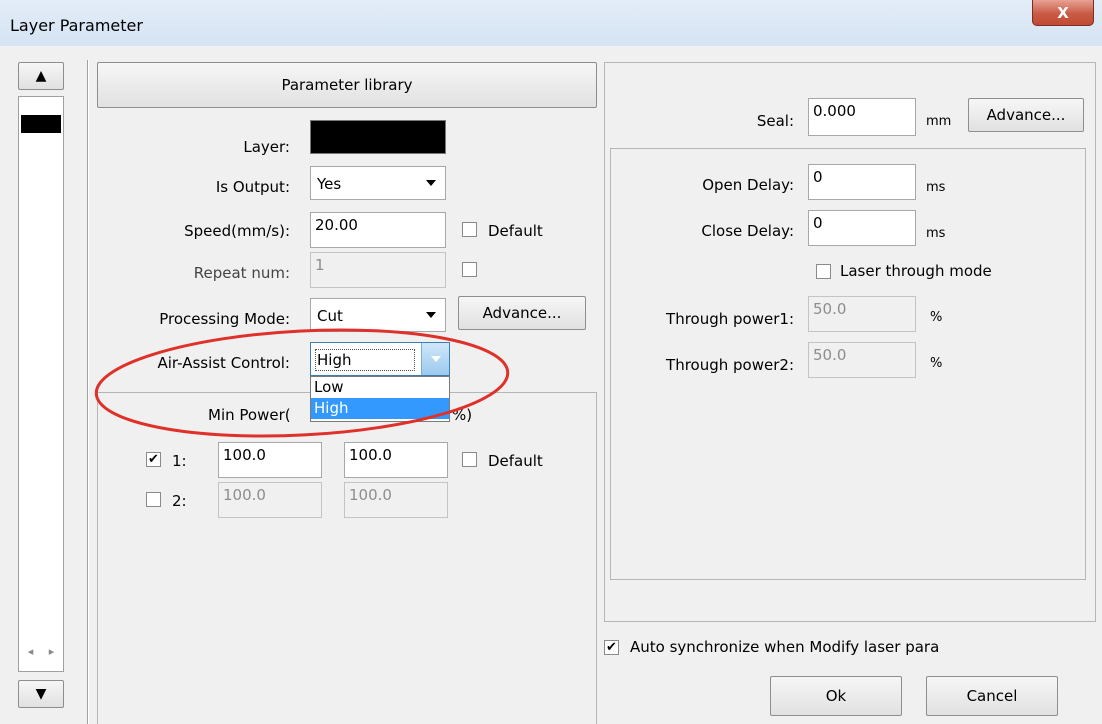 The image size is (1102, 724). I want to click on open-delay-unit: ms, so click(936, 187).